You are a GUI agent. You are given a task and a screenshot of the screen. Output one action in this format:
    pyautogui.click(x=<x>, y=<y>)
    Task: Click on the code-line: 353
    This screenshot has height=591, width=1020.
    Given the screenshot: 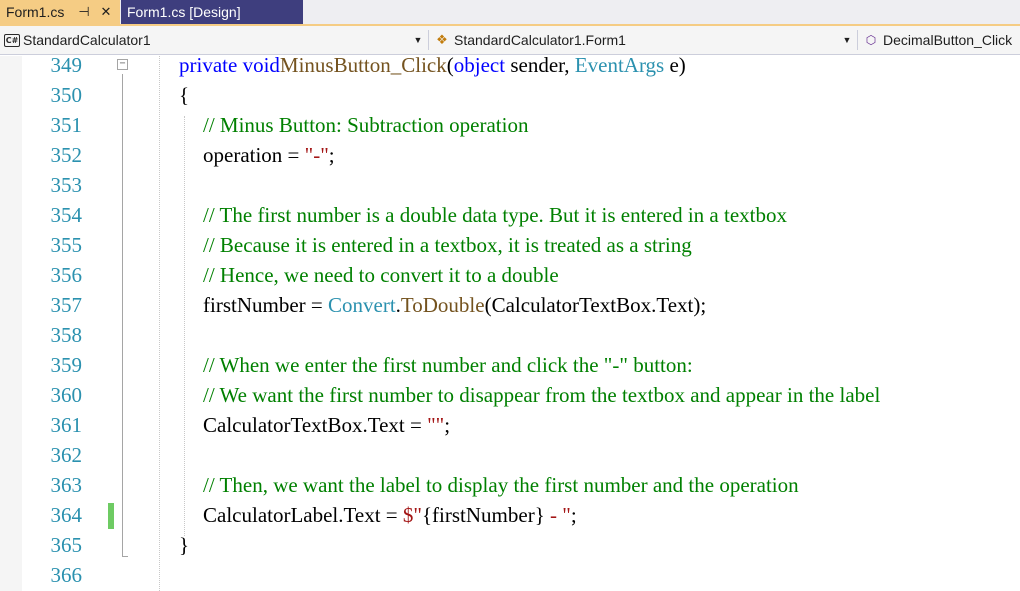 What is the action you would take?
    pyautogui.click(x=510, y=185)
    